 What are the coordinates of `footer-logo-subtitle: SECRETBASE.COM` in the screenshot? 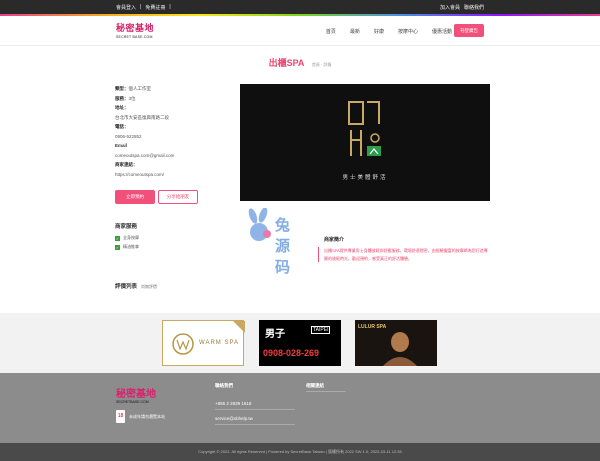 It's located at (132, 402).